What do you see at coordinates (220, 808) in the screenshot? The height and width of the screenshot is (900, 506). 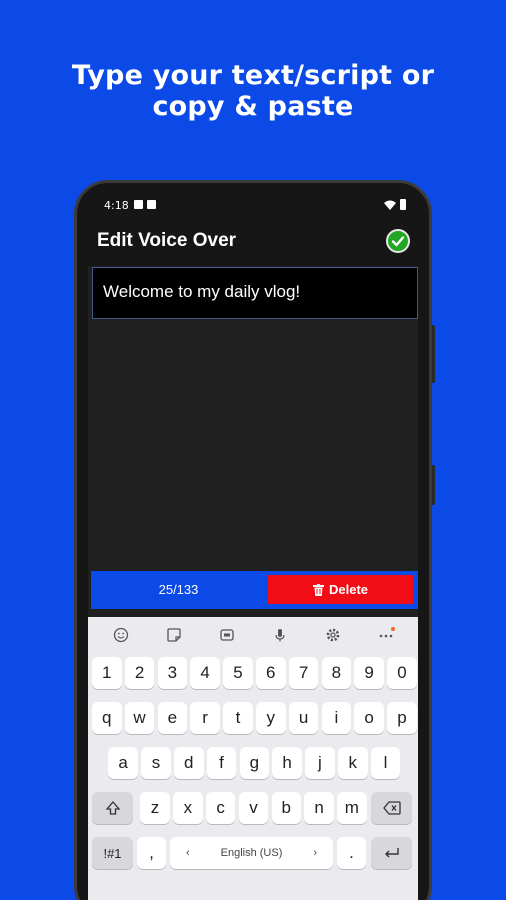 I see `key-c: c` at bounding box center [220, 808].